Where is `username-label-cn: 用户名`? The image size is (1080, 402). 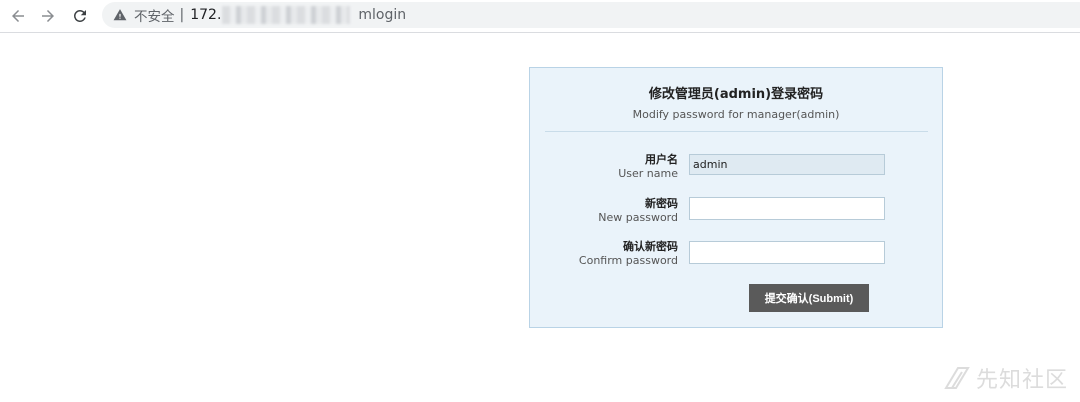
username-label-cn: 用户名 is located at coordinates (661, 159).